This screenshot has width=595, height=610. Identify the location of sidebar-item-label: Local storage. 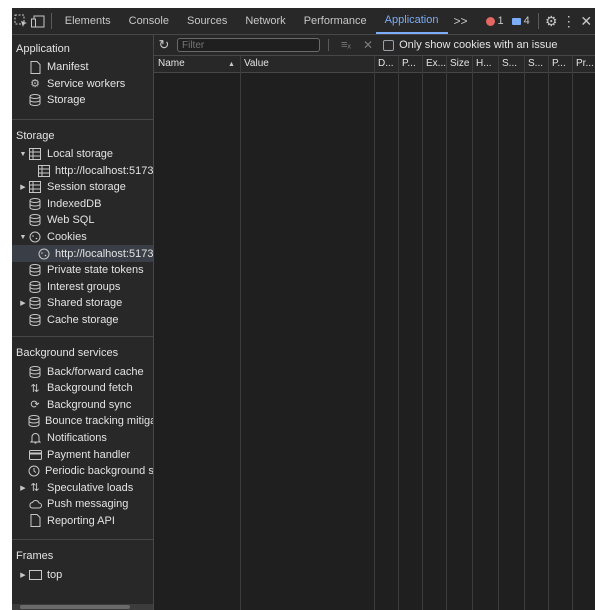
(80, 154).